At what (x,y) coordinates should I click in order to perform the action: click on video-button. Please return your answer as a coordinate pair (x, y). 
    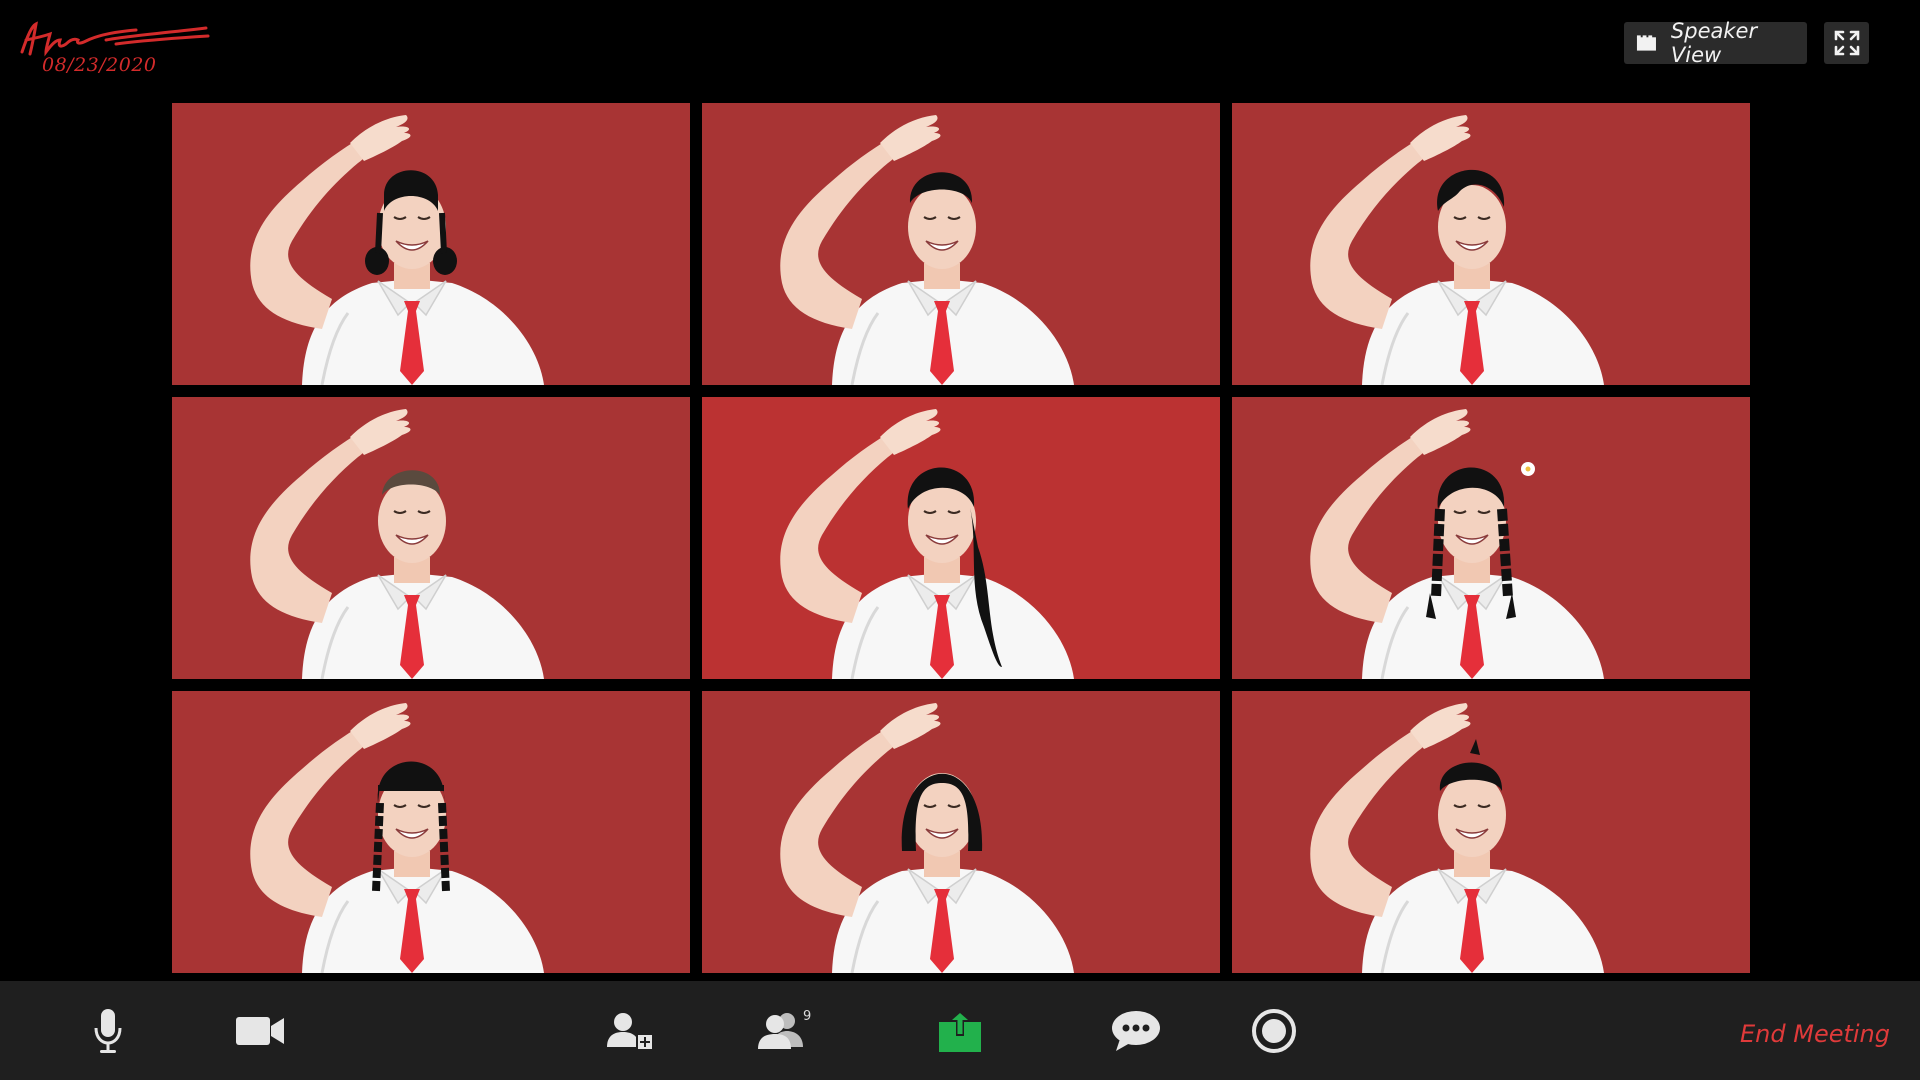
    Looking at the image, I should click on (260, 1030).